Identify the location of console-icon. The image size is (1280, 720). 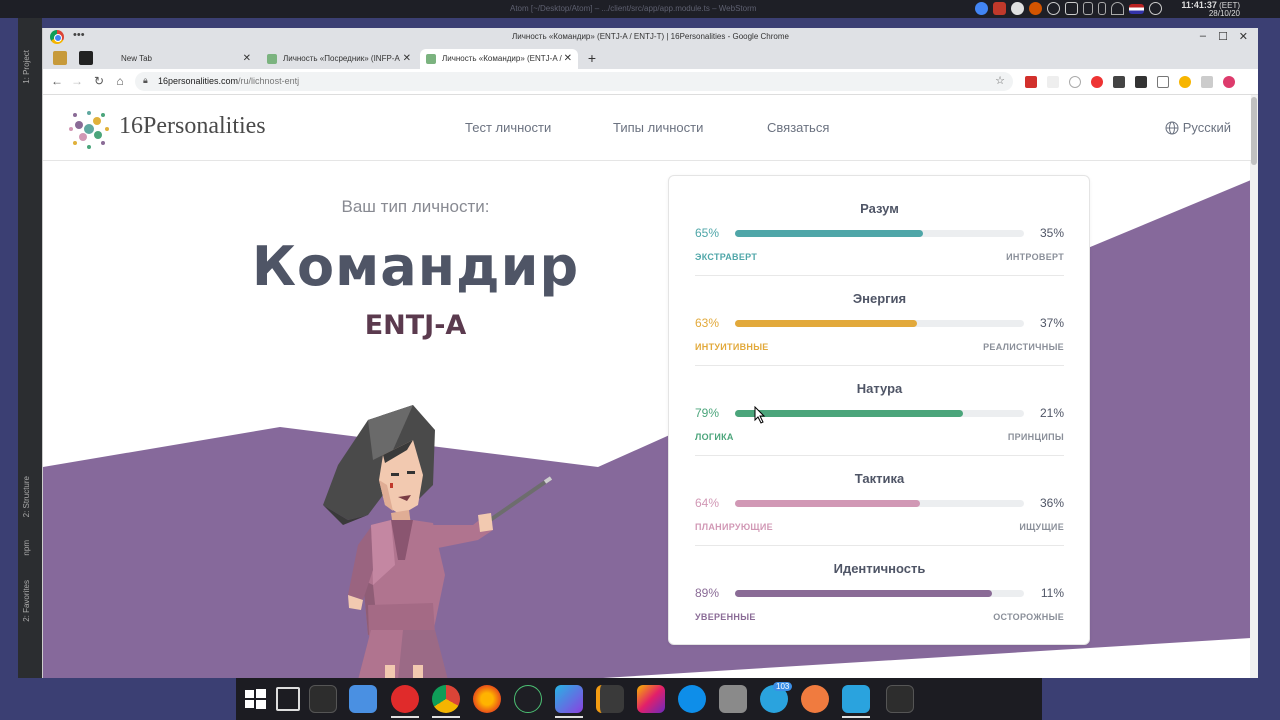
(900, 699).